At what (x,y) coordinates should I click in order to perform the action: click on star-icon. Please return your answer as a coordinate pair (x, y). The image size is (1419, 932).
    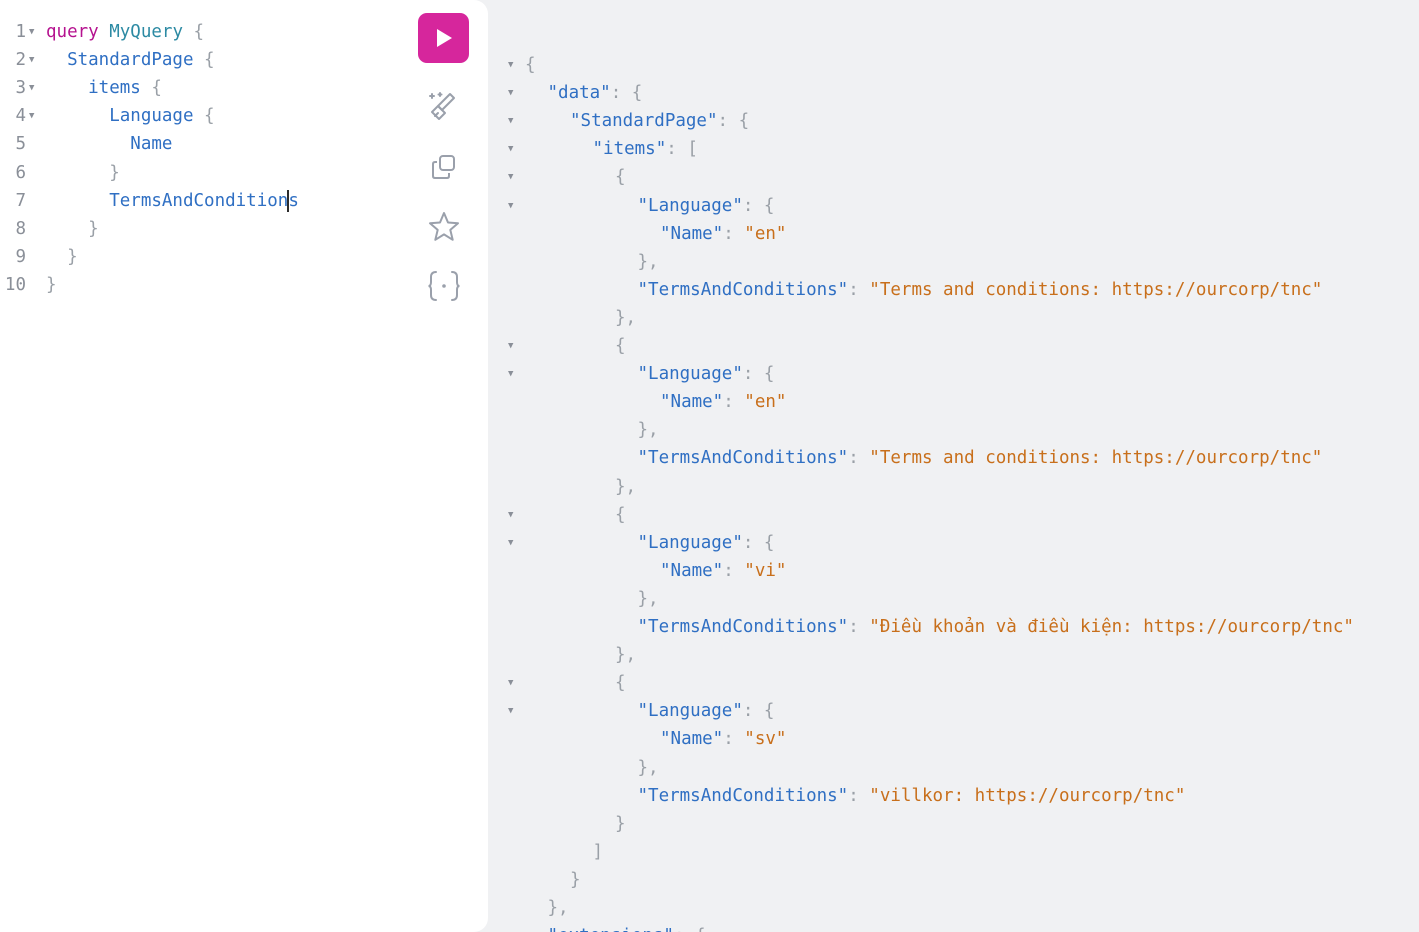
    Looking at the image, I should click on (444, 226).